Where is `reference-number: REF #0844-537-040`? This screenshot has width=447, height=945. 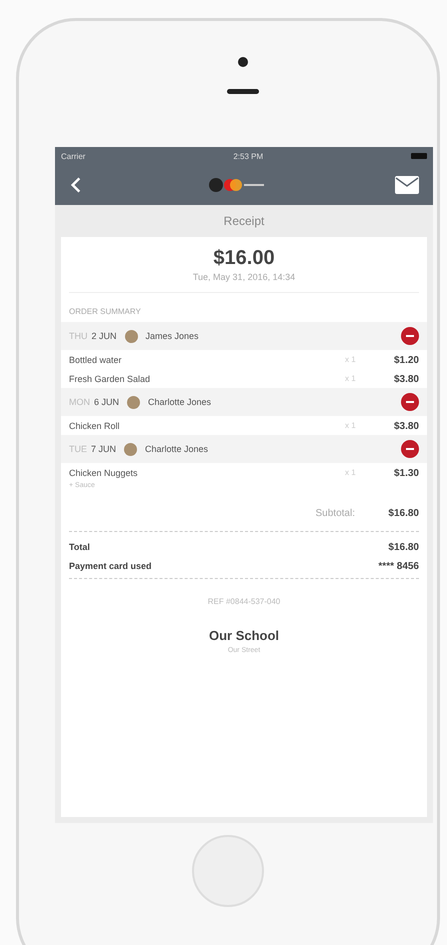 reference-number: REF #0844-537-040 is located at coordinates (244, 601).